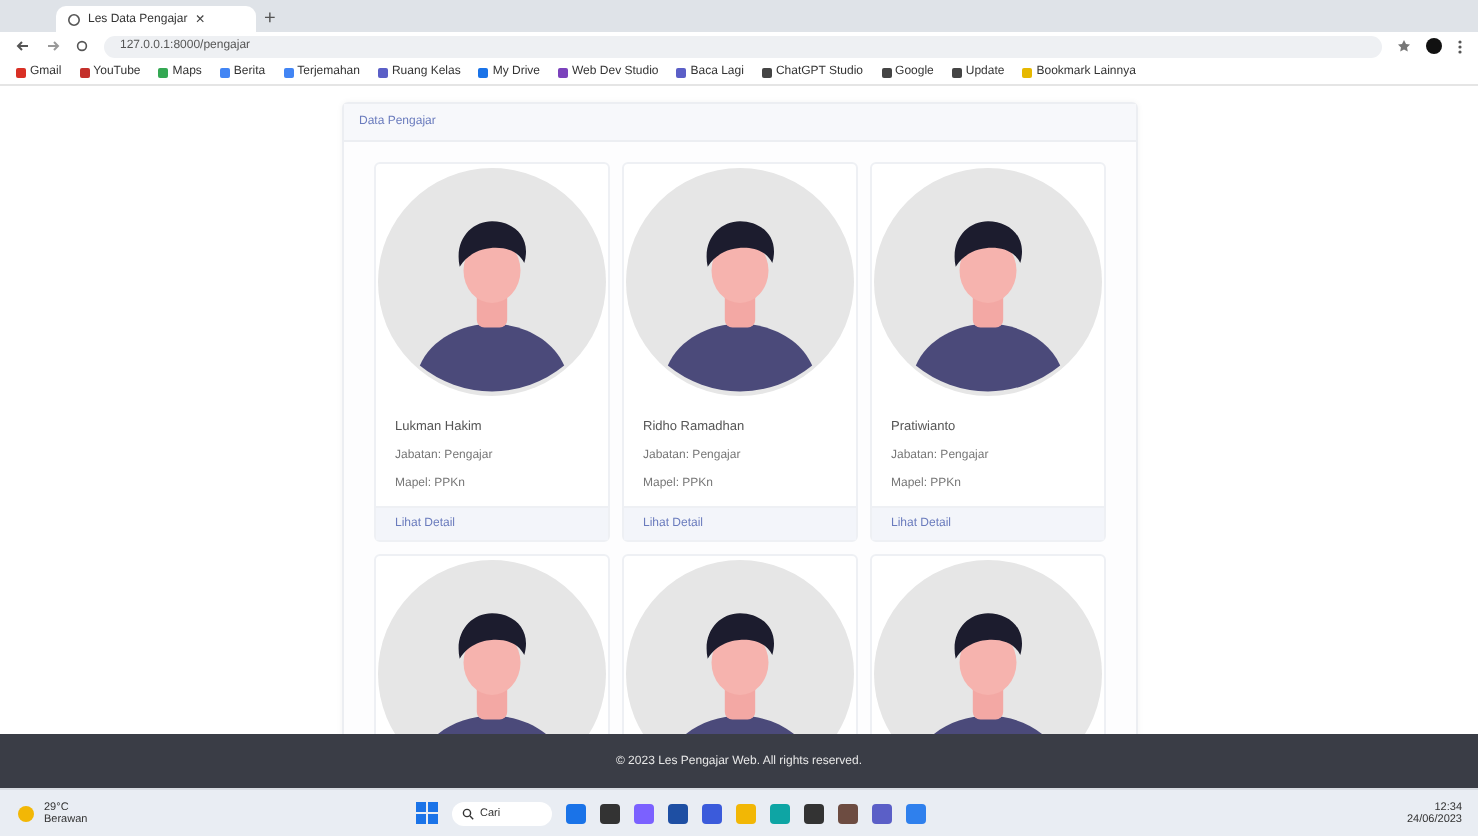  Describe the element at coordinates (219, 19) in the screenshot. I see `close-icon: ×` at that location.